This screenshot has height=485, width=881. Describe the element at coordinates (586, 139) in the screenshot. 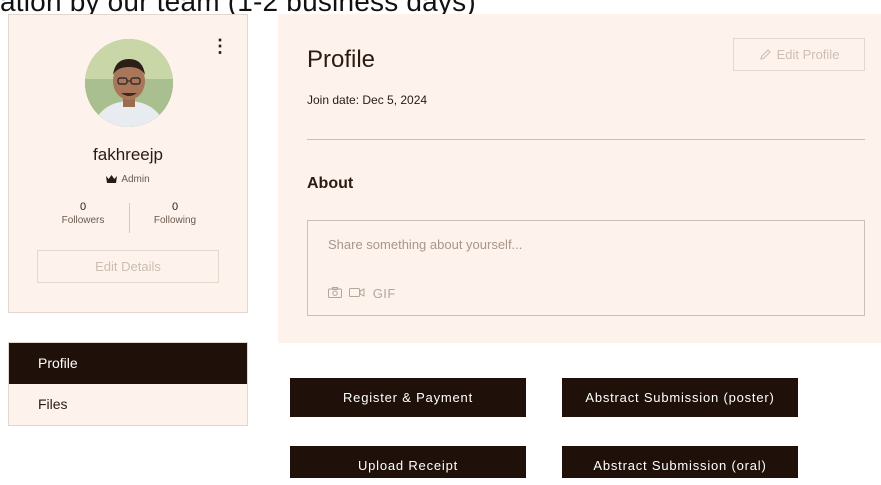

I see `divider` at that location.